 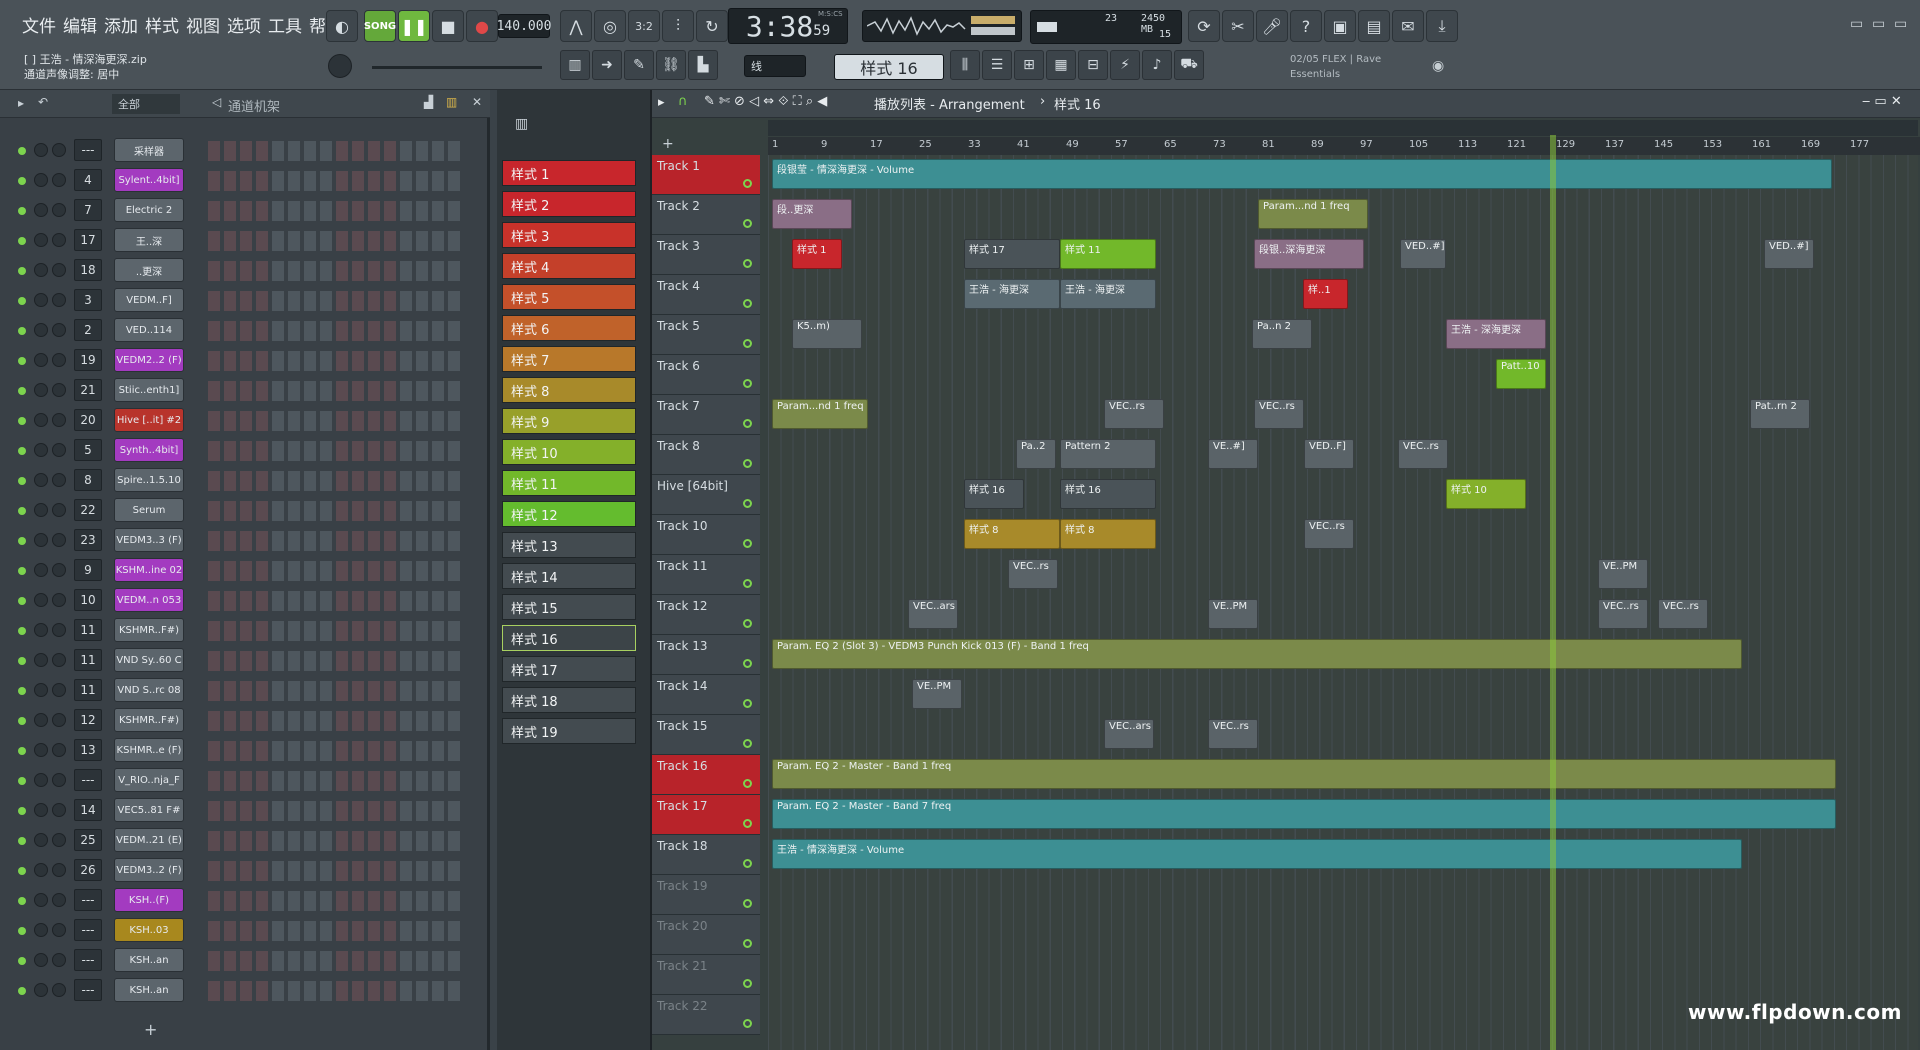 I want to click on overview-strip, so click(x=1343, y=128).